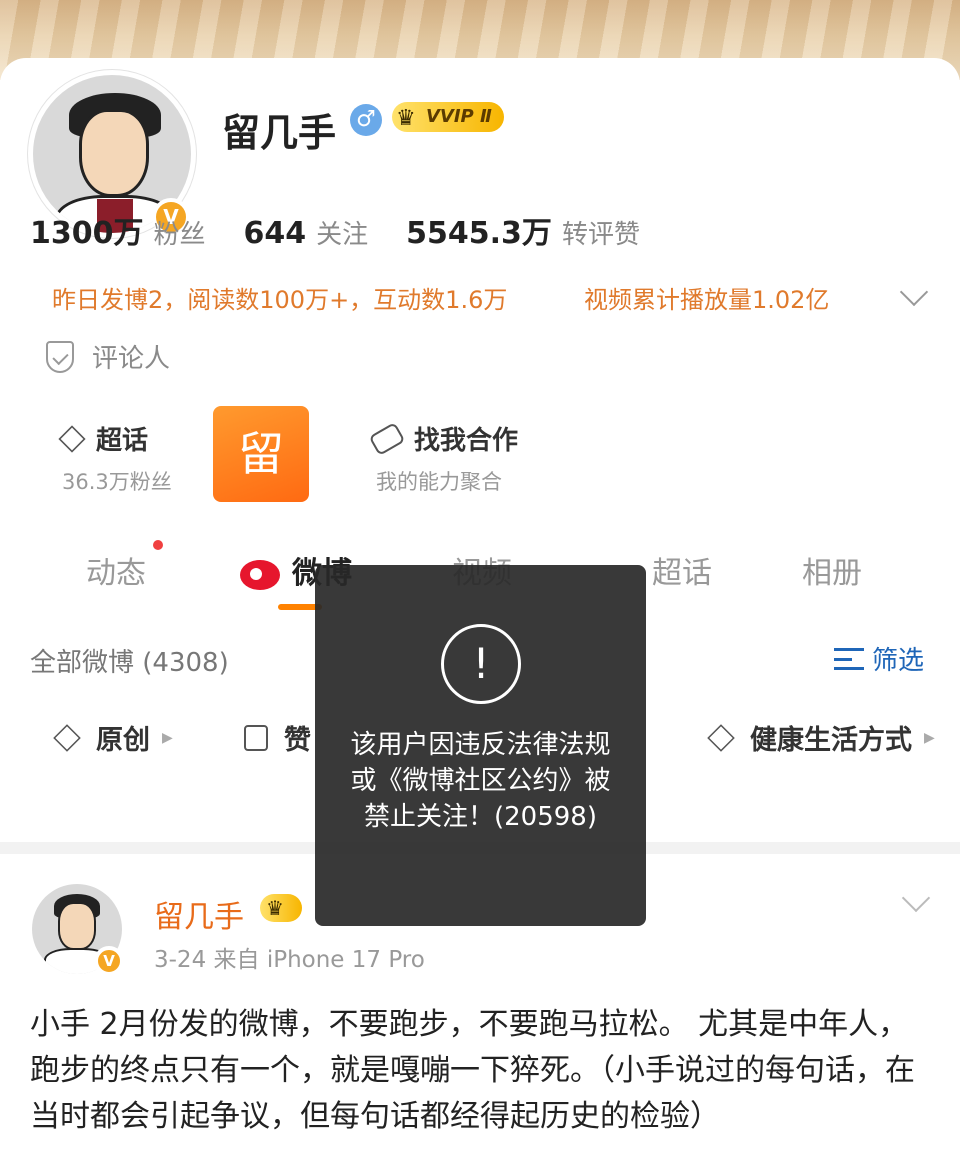 This screenshot has height=1154, width=960. Describe the element at coordinates (277, 737) in the screenshot. I see `chip-likes: 赞` at that location.